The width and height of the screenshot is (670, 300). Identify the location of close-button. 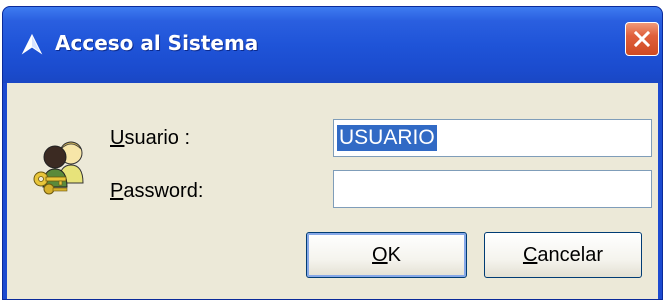
(642, 39).